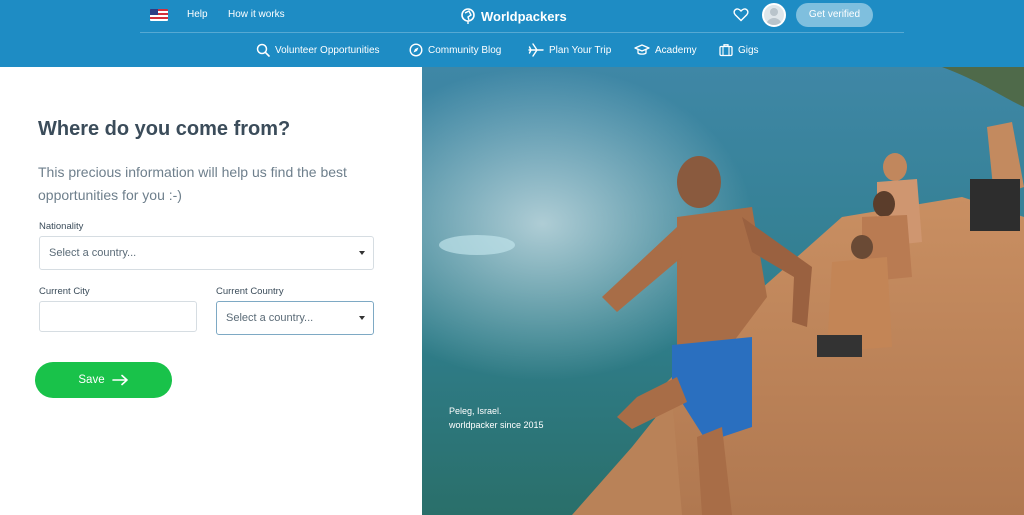  I want to click on credit-name: Peleg, Israel., so click(475, 411).